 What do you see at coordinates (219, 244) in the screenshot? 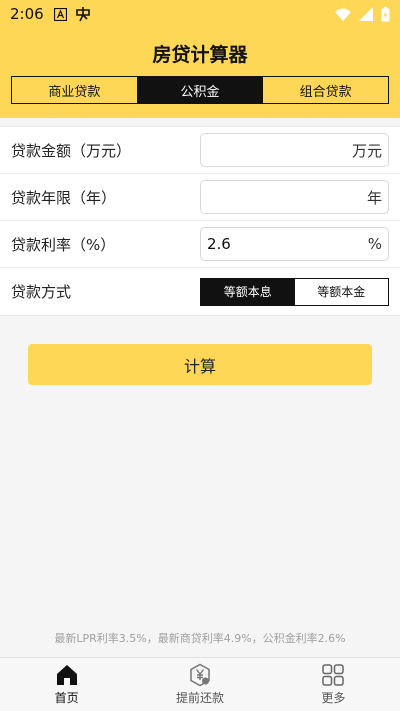
I see `rate-value: 2.6` at bounding box center [219, 244].